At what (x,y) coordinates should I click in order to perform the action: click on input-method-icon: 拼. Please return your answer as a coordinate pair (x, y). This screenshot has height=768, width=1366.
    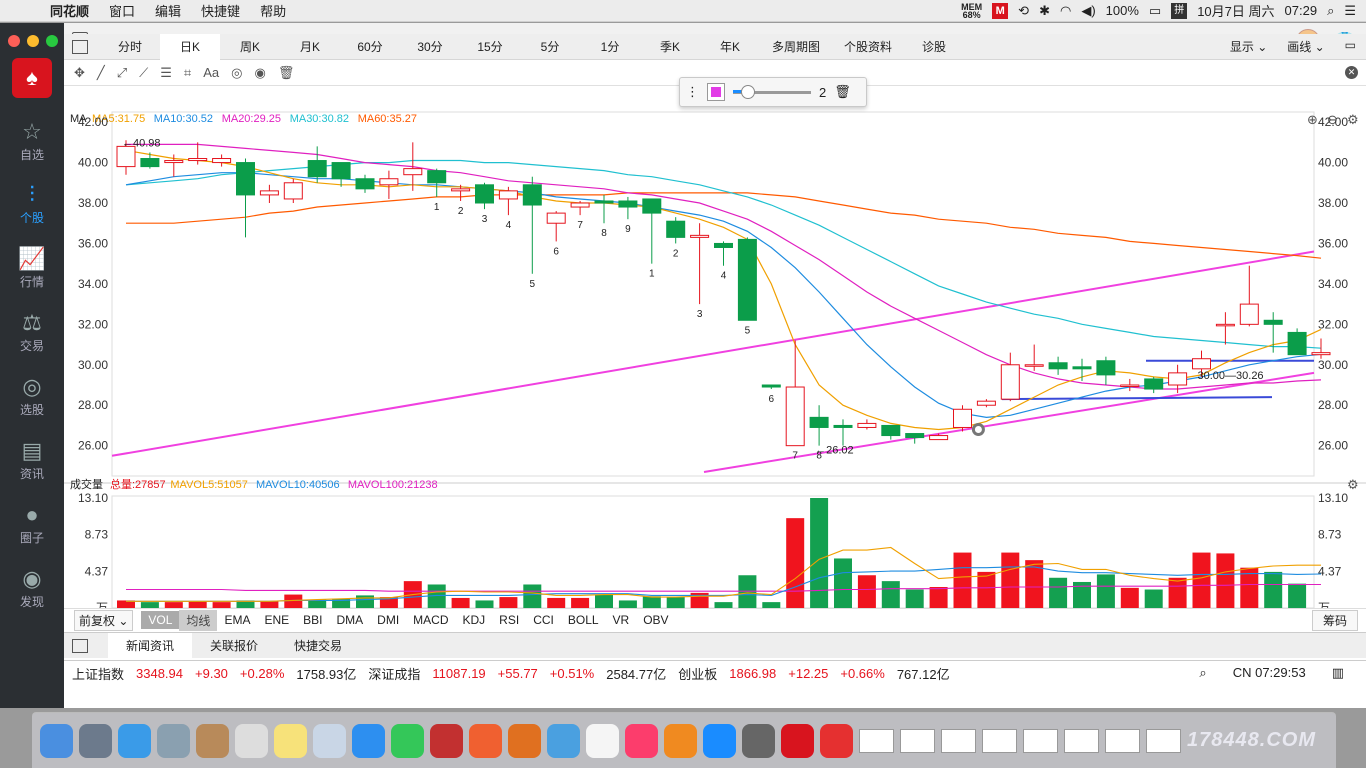
    Looking at the image, I should click on (1179, 10).